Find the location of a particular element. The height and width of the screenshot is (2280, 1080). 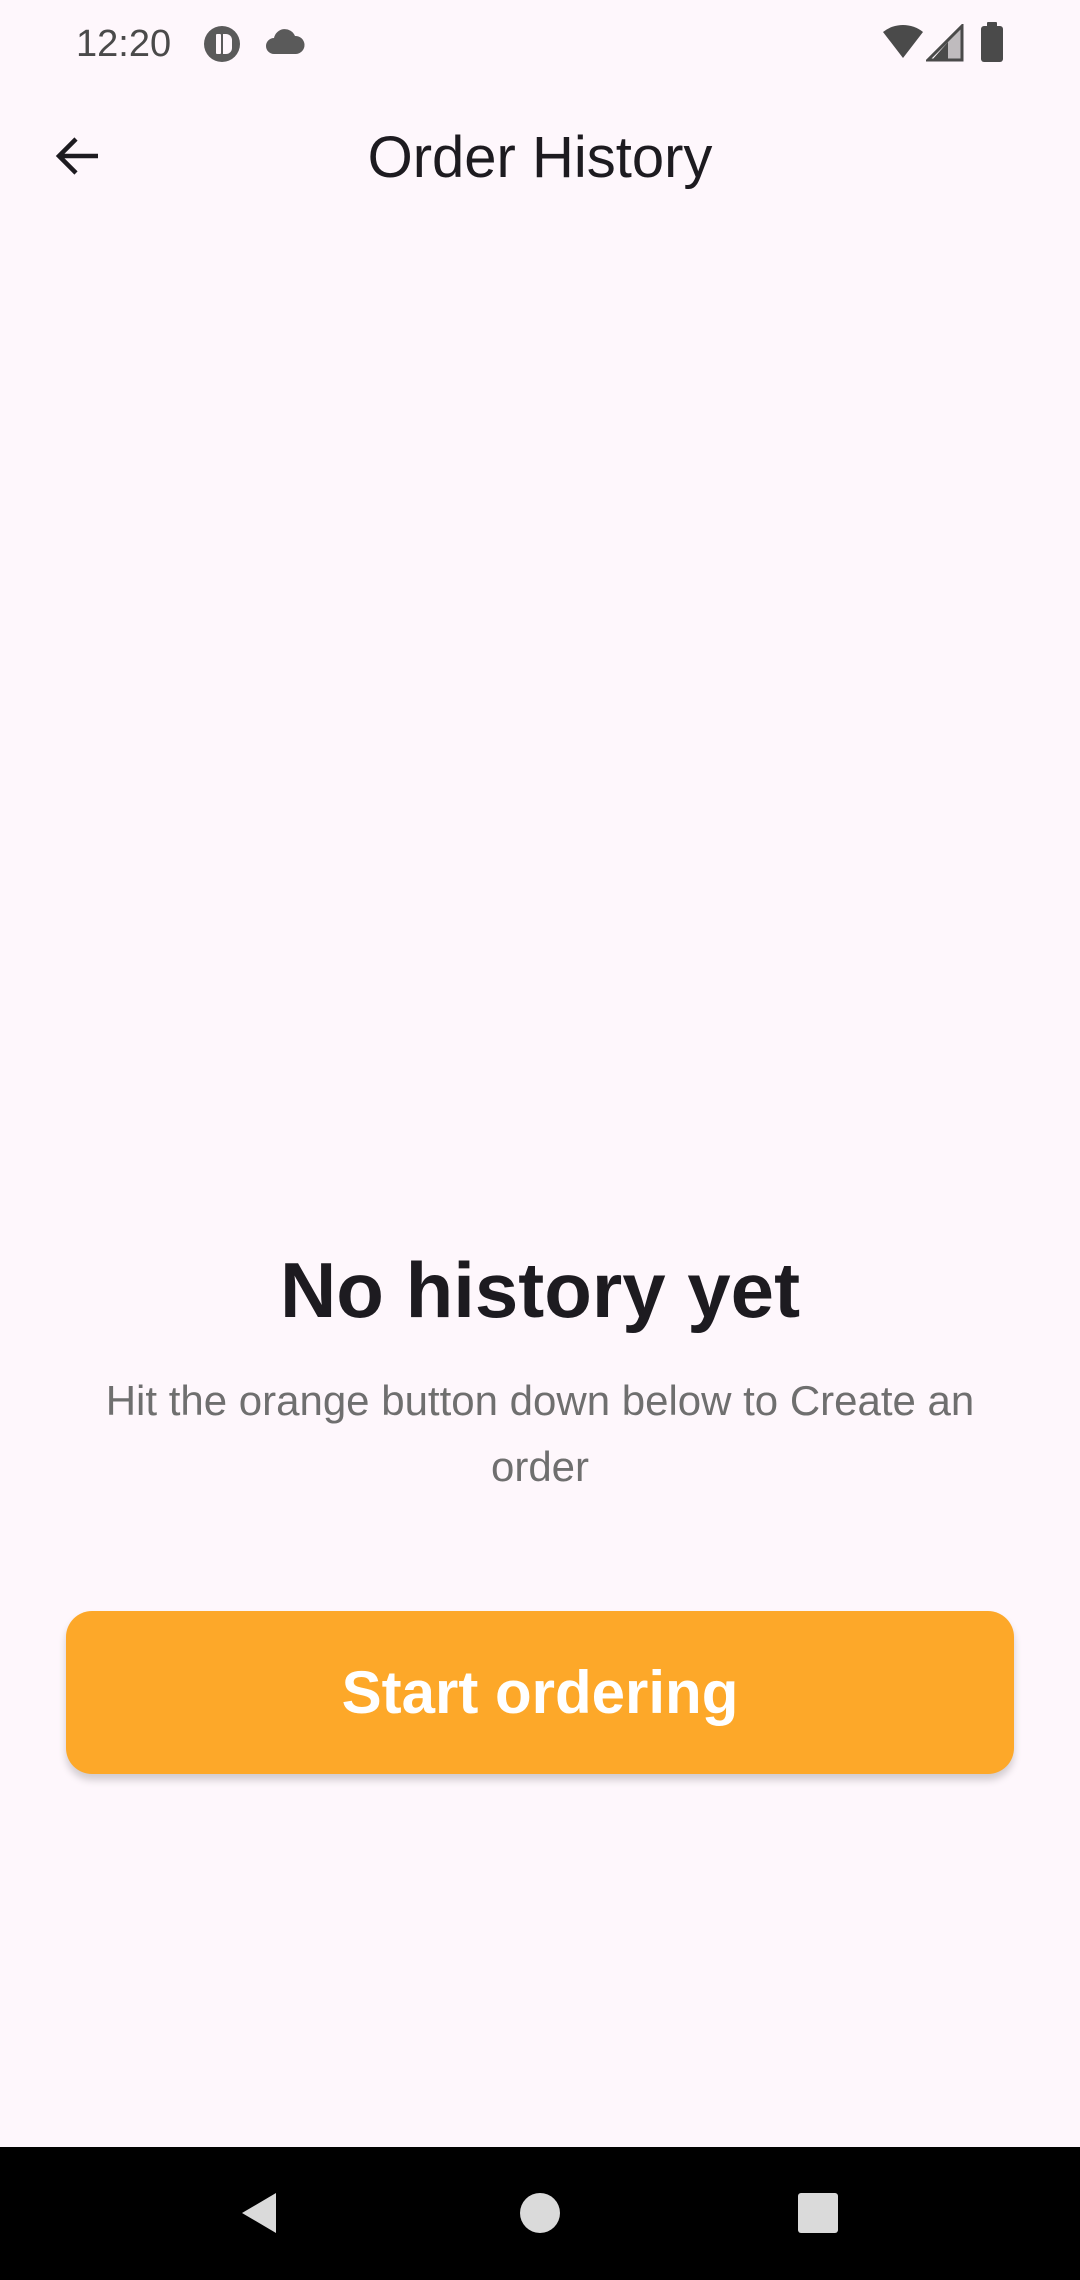

nav-recents-button is located at coordinates (818, 2213).